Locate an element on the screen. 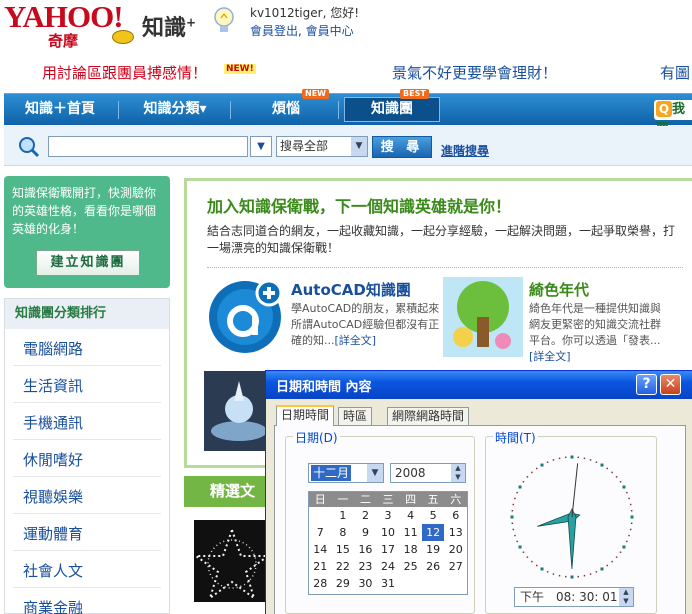 This screenshot has width=692, height=614. member-center-link: 會員中心 is located at coordinates (330, 31).